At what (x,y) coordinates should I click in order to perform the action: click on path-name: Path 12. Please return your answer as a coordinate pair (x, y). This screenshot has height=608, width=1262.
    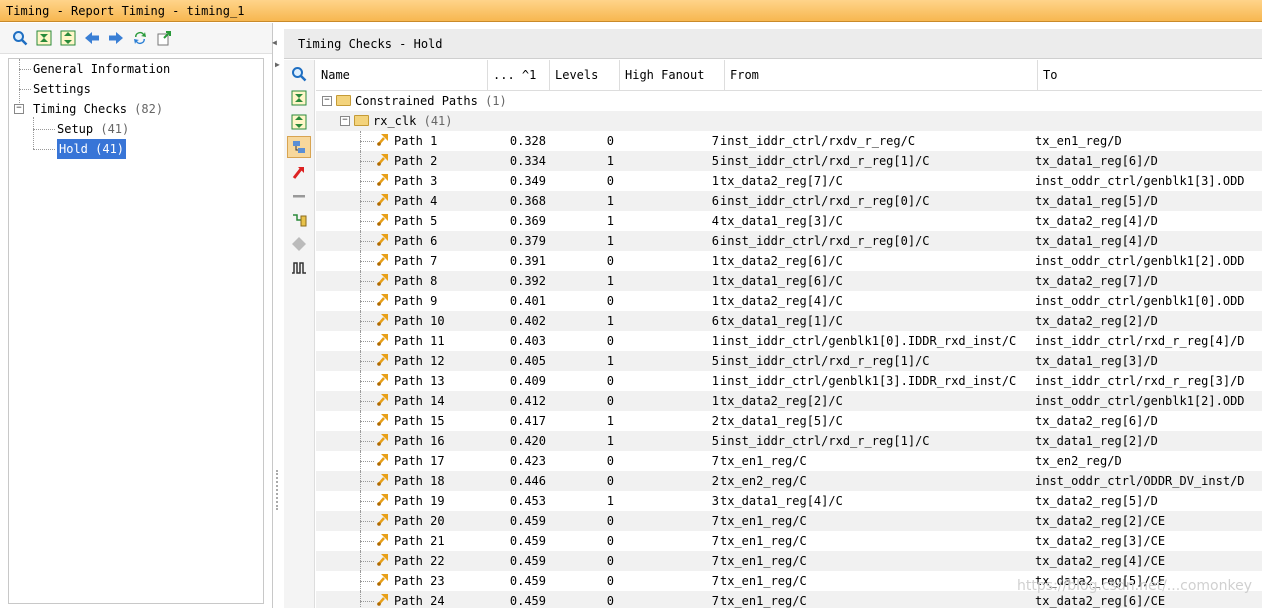
    Looking at the image, I should click on (419, 361).